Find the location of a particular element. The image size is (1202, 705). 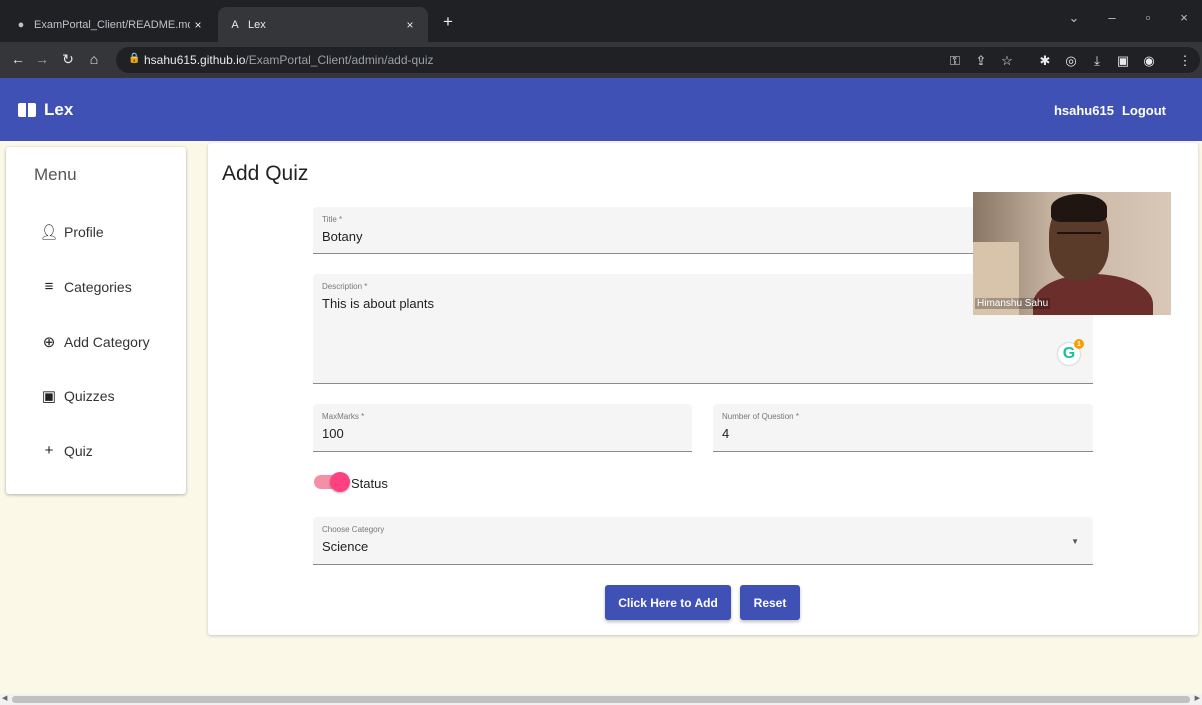

home-icon: ⌂ is located at coordinates (94, 59).